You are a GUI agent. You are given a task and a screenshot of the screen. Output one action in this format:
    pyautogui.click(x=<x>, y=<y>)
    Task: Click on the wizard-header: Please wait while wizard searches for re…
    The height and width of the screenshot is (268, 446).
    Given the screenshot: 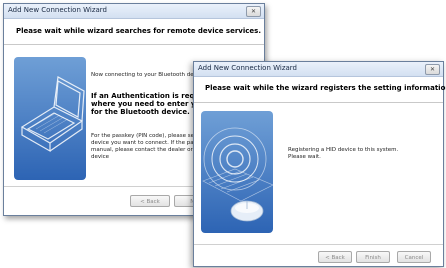 What is the action you would take?
    pyautogui.click(x=134, y=32)
    